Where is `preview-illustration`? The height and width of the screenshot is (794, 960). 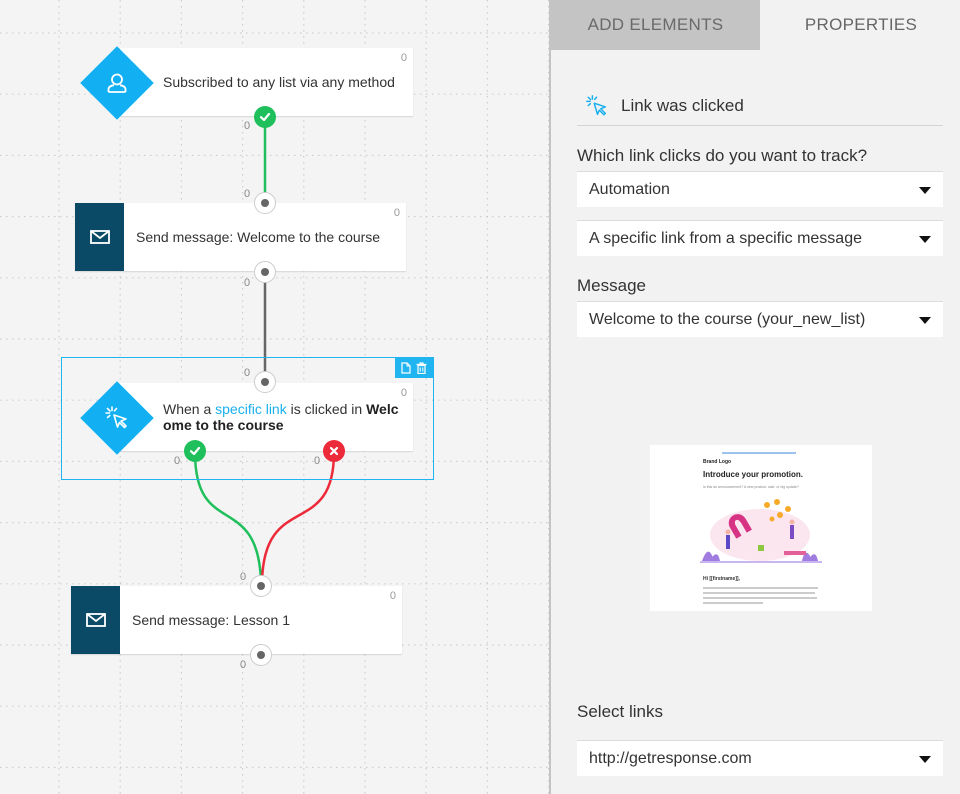 preview-illustration is located at coordinates (761, 531).